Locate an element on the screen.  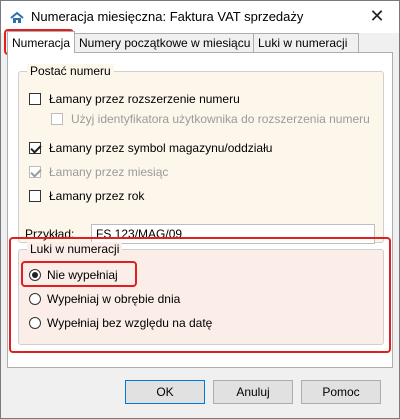
checkbox-label: Łamany przez rozszerzenie numeru is located at coordinates (144, 99).